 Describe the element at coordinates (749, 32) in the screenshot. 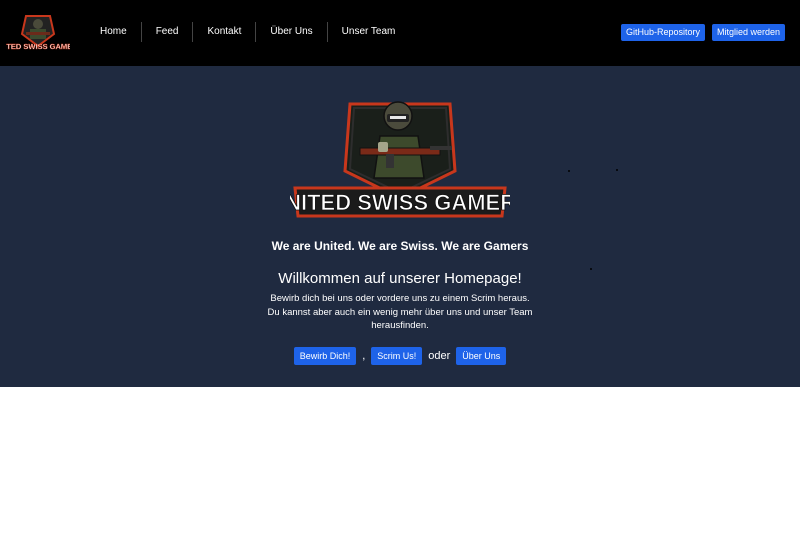

I see `join-member-button: Mitglied werden` at that location.